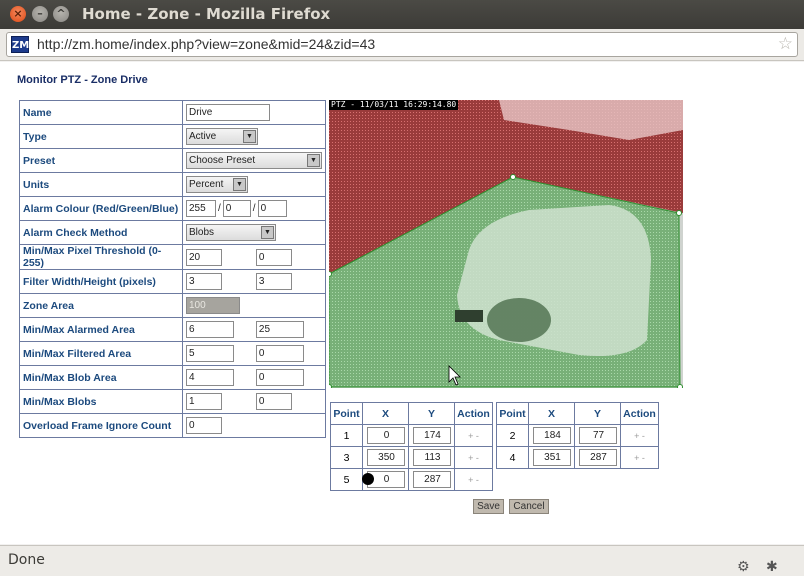  Describe the element at coordinates (222, 160) in the screenshot. I see `preset-value: Choose Preset` at that location.